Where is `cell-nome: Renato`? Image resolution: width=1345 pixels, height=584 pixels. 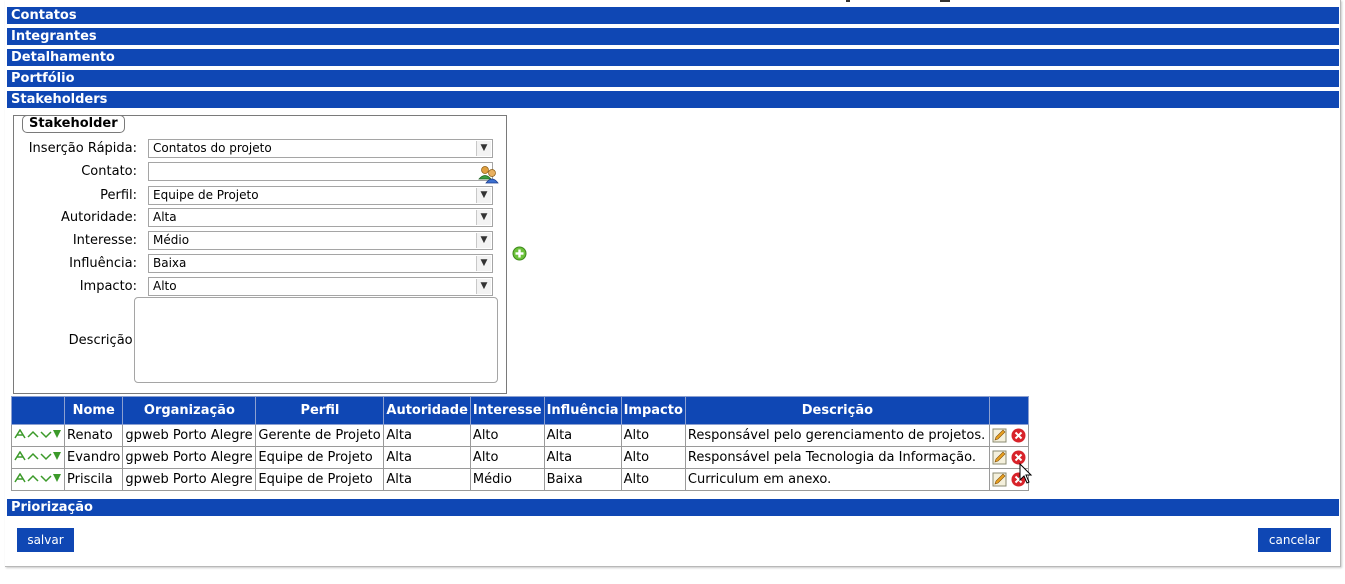
cell-nome: Renato is located at coordinates (93, 435).